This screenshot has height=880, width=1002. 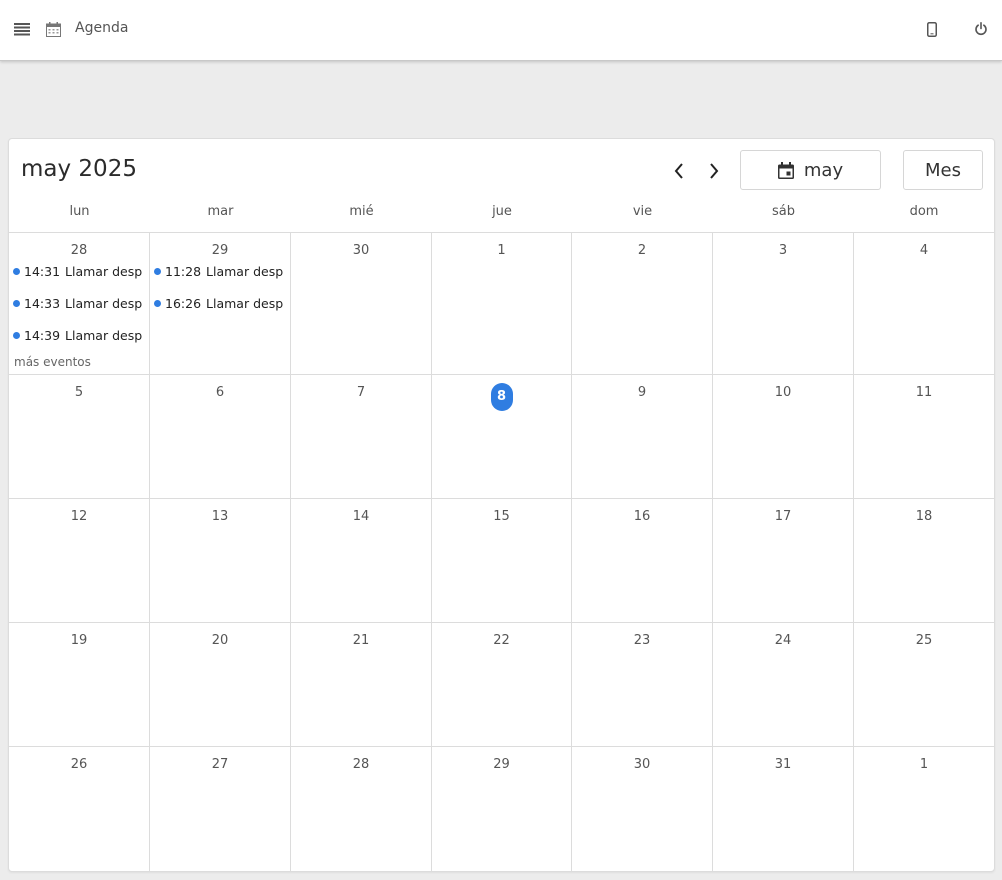 What do you see at coordinates (501, 215) in the screenshot?
I see `weekday-header: lun mar mié jue vie sáb dom` at bounding box center [501, 215].